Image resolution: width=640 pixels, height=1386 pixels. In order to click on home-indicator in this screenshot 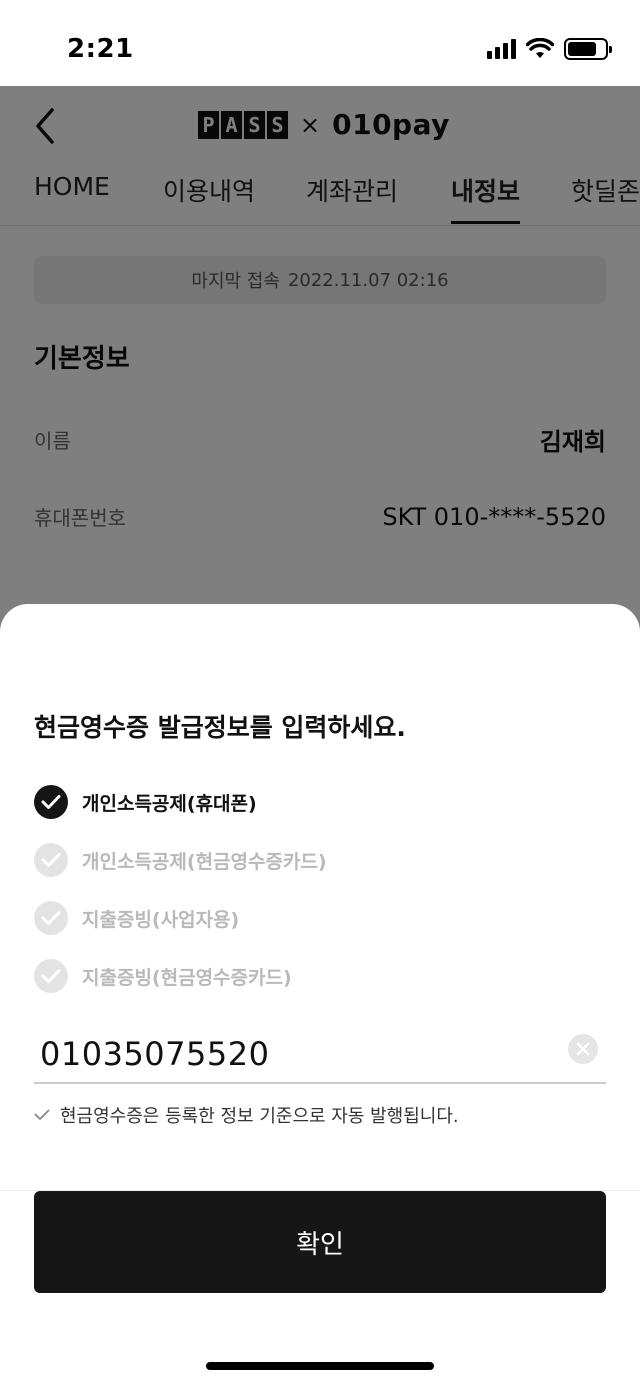, I will do `click(320, 1366)`.